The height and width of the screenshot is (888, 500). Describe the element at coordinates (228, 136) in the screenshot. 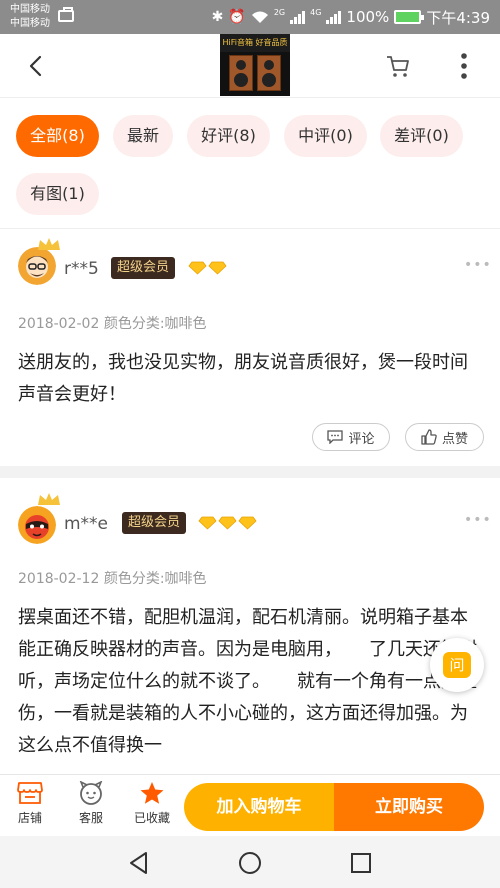

I see `filter-positive: 好评(8)` at that location.